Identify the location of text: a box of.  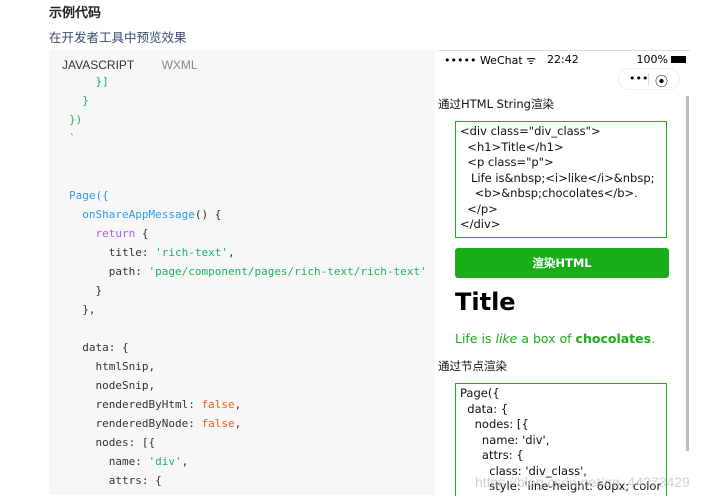
(546, 338).